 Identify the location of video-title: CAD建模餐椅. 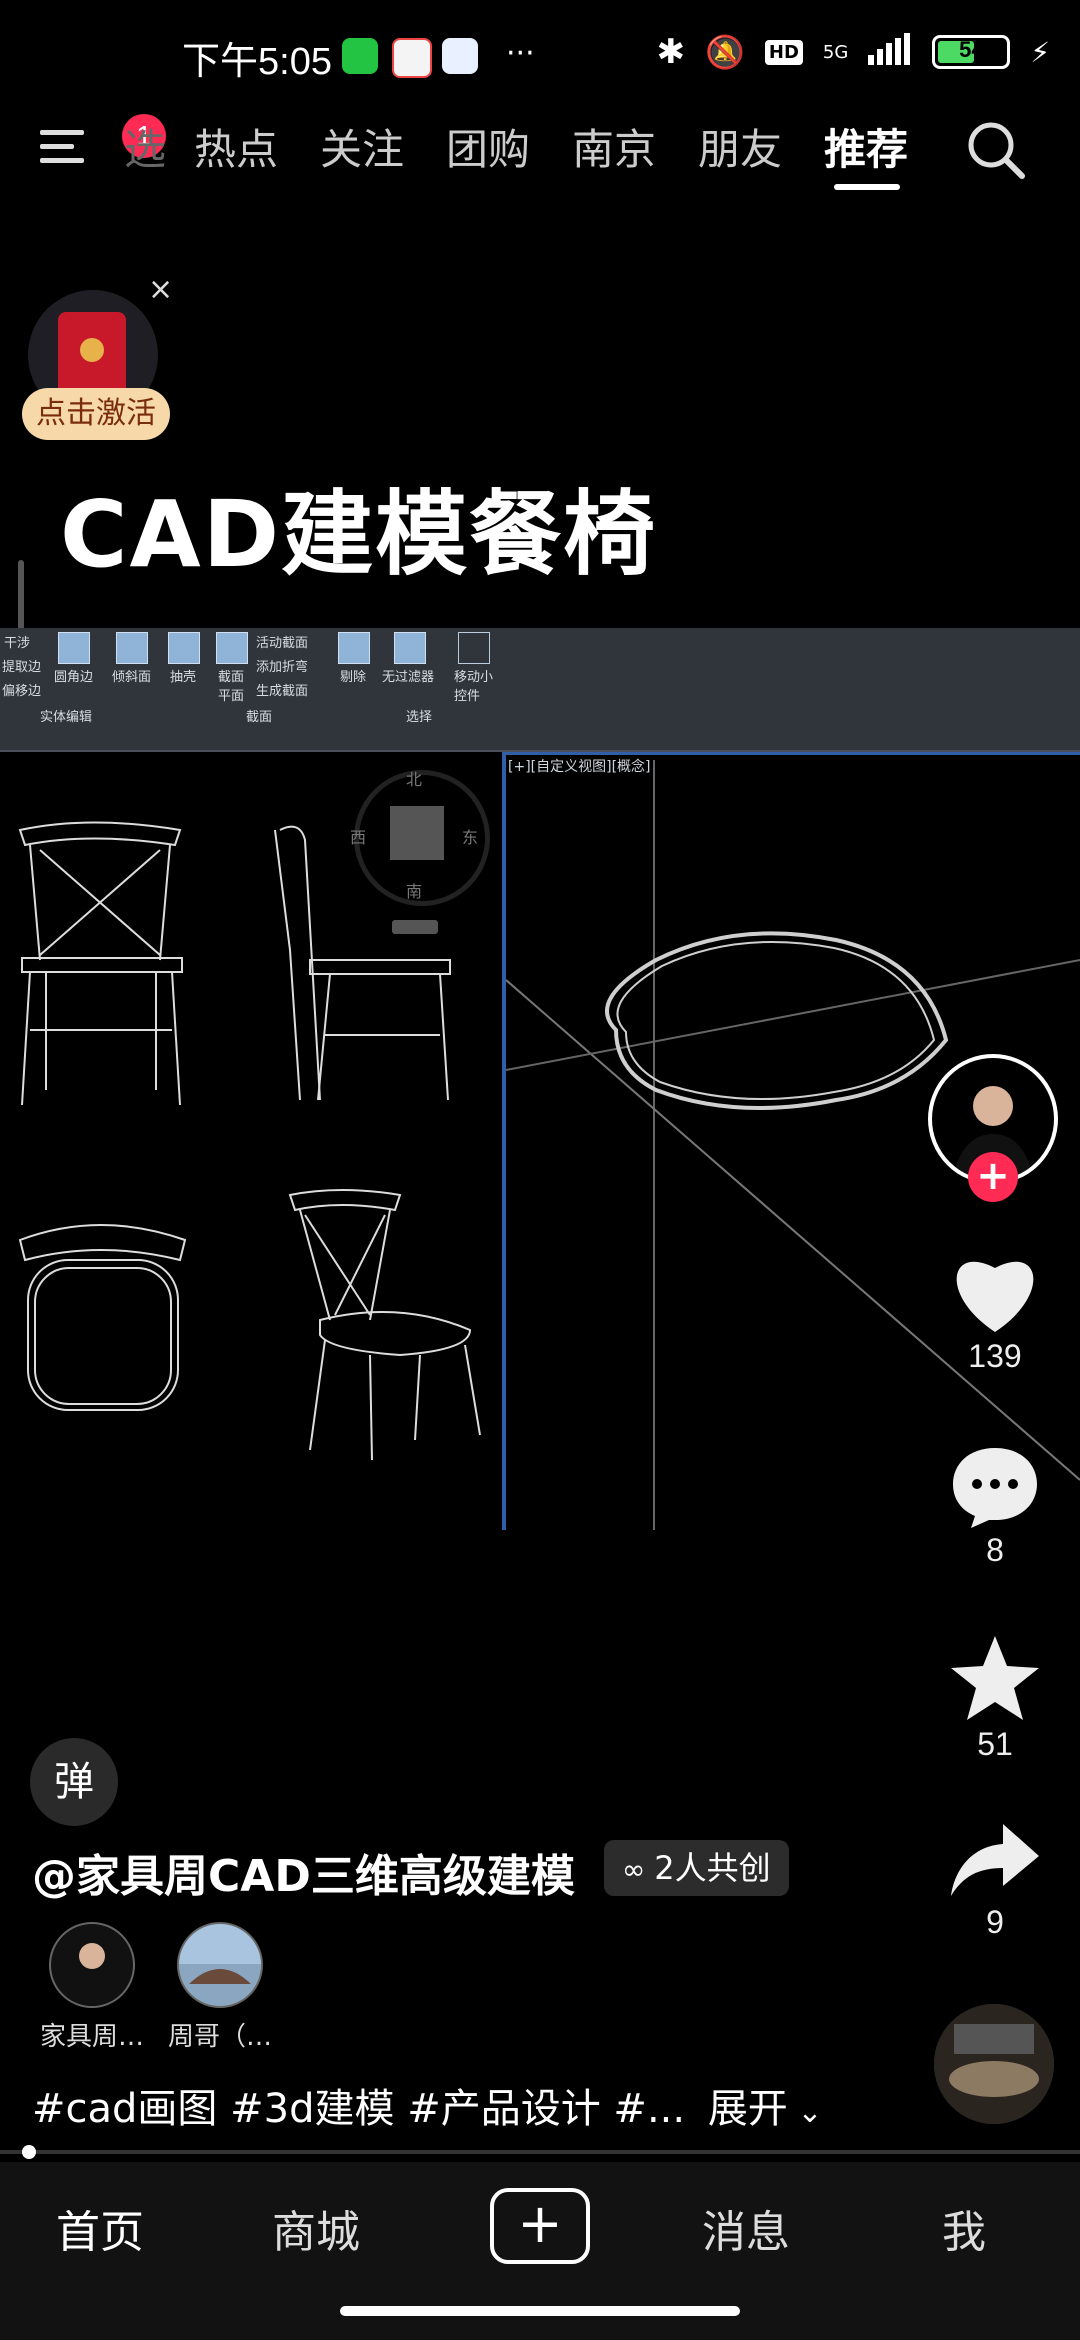
(359, 534).